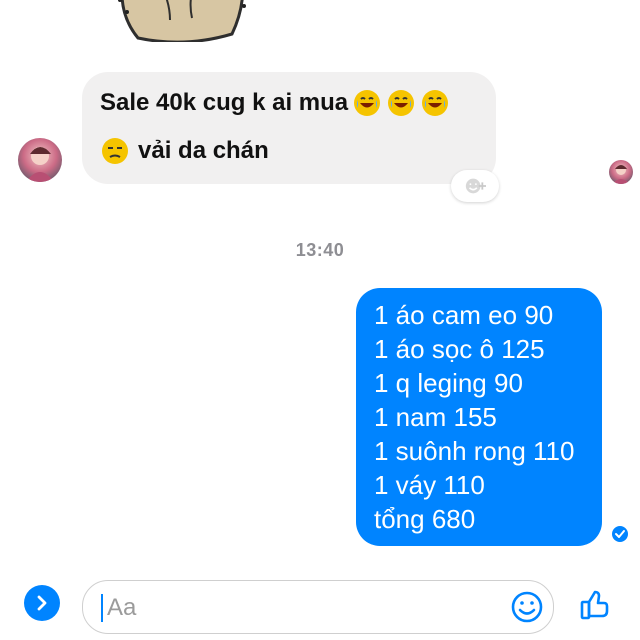 This screenshot has width=640, height=640. What do you see at coordinates (182, 21) in the screenshot?
I see `sticker-image` at bounding box center [182, 21].